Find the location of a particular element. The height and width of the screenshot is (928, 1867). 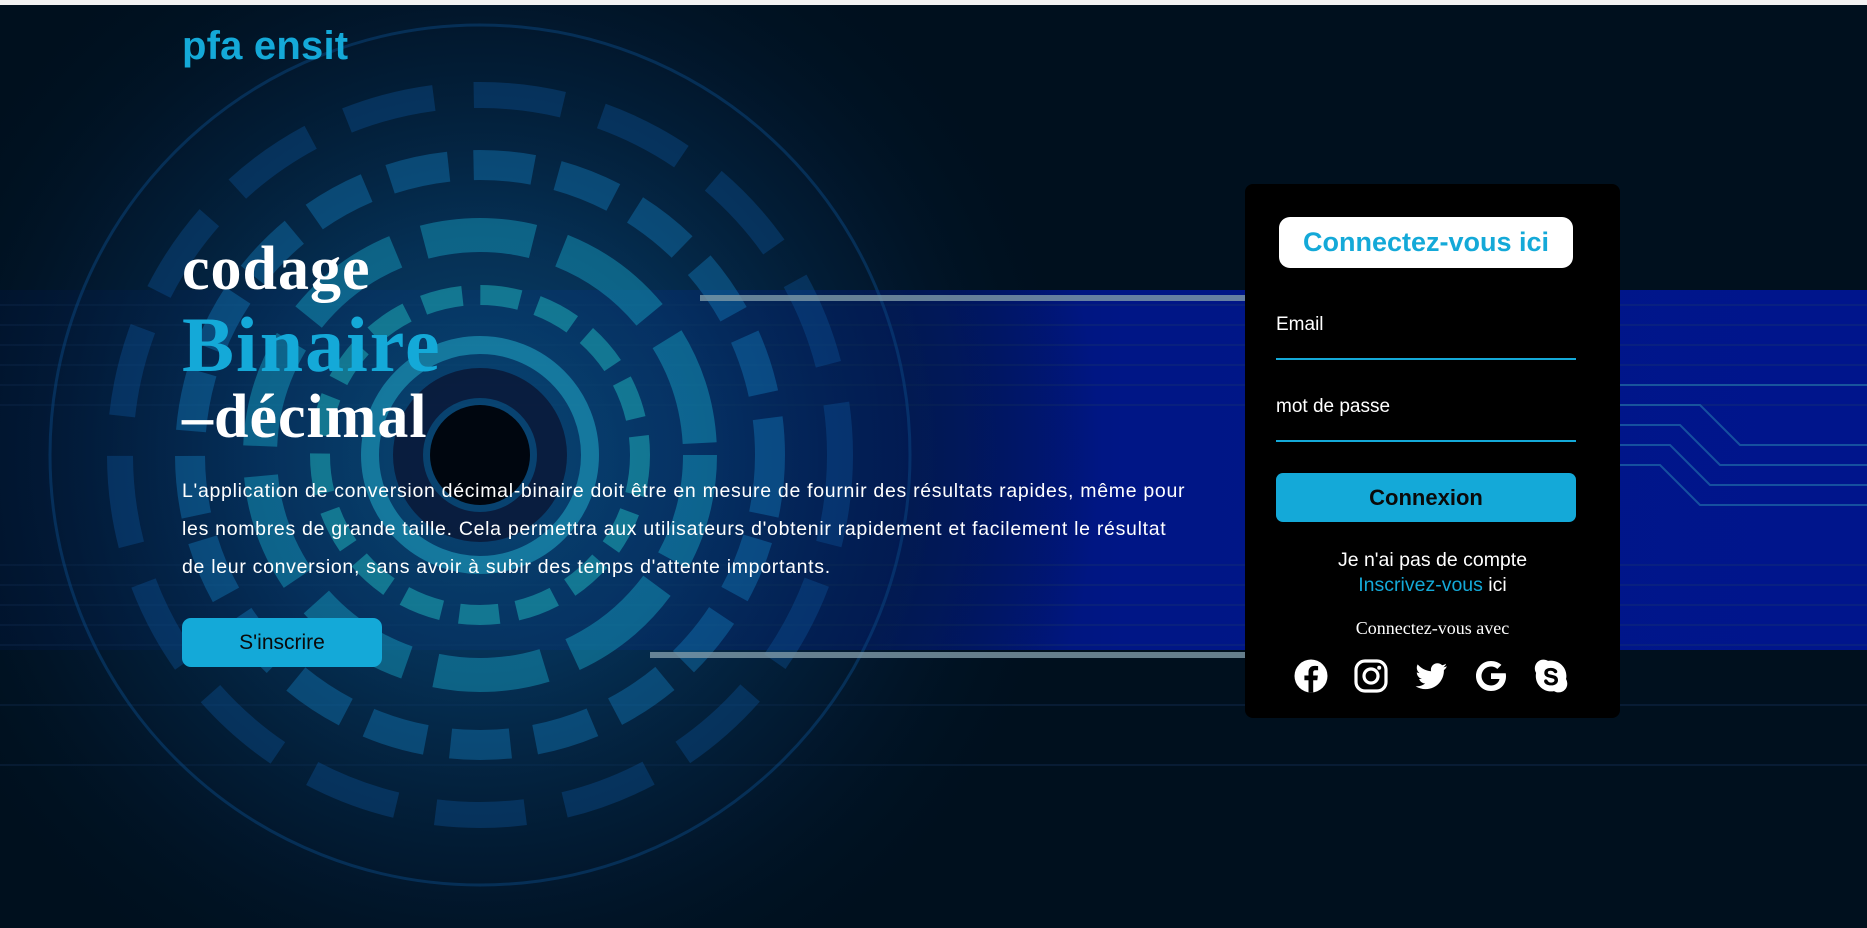

google-icon is located at coordinates (1491, 676).